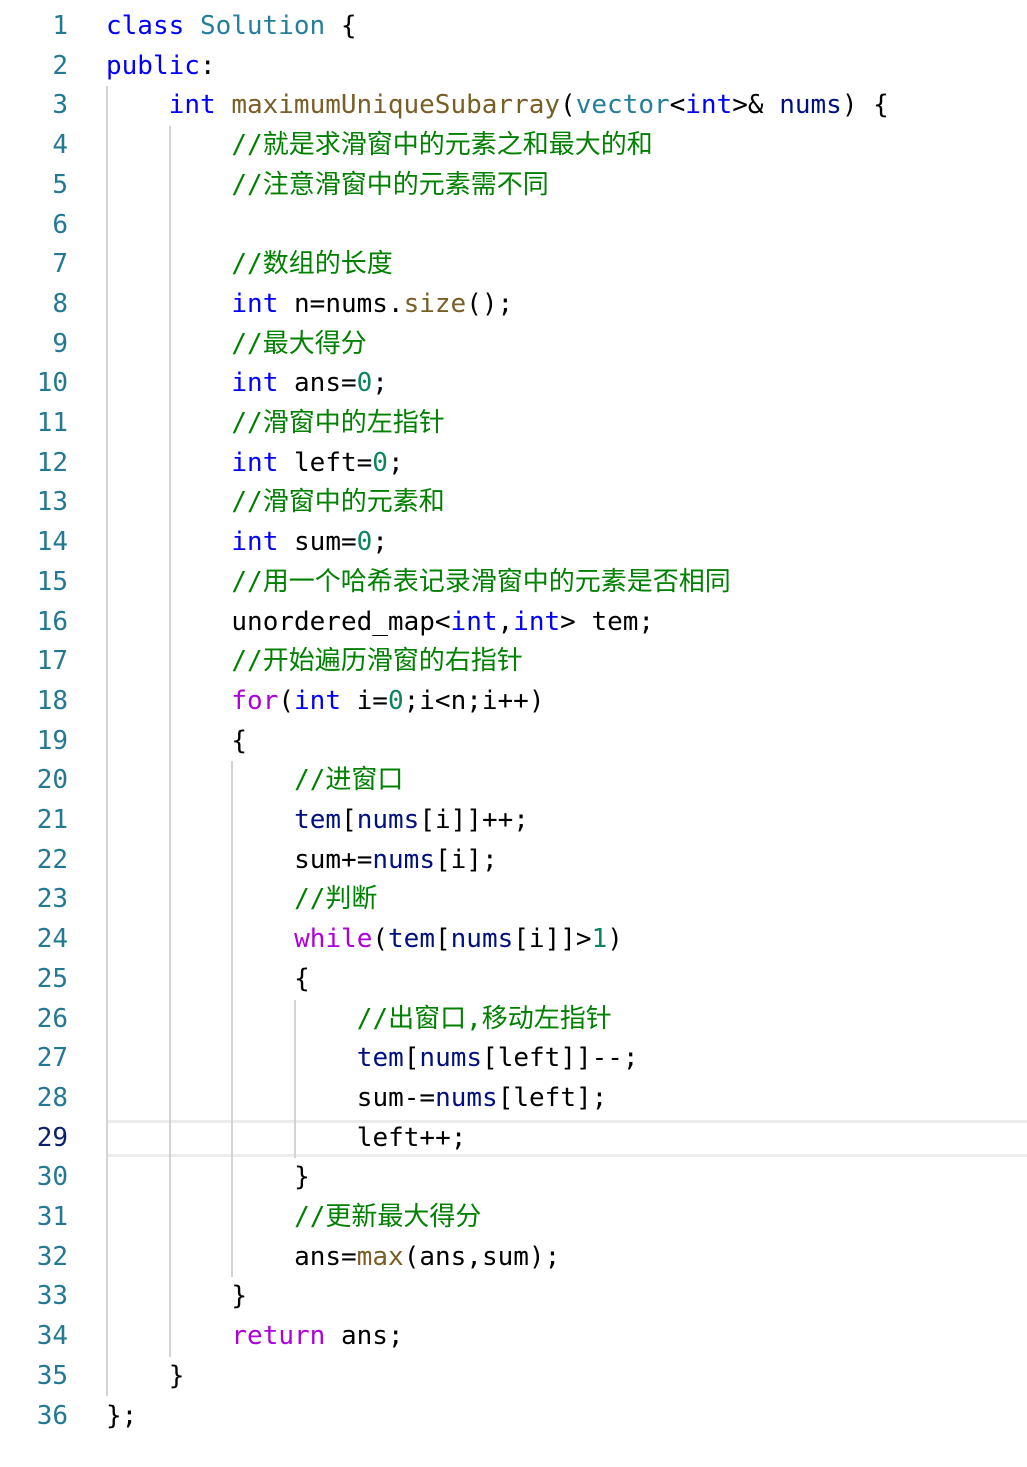 The height and width of the screenshot is (1467, 1027). What do you see at coordinates (513, 543) in the screenshot?
I see `code-line: 14 int sum=0;` at bounding box center [513, 543].